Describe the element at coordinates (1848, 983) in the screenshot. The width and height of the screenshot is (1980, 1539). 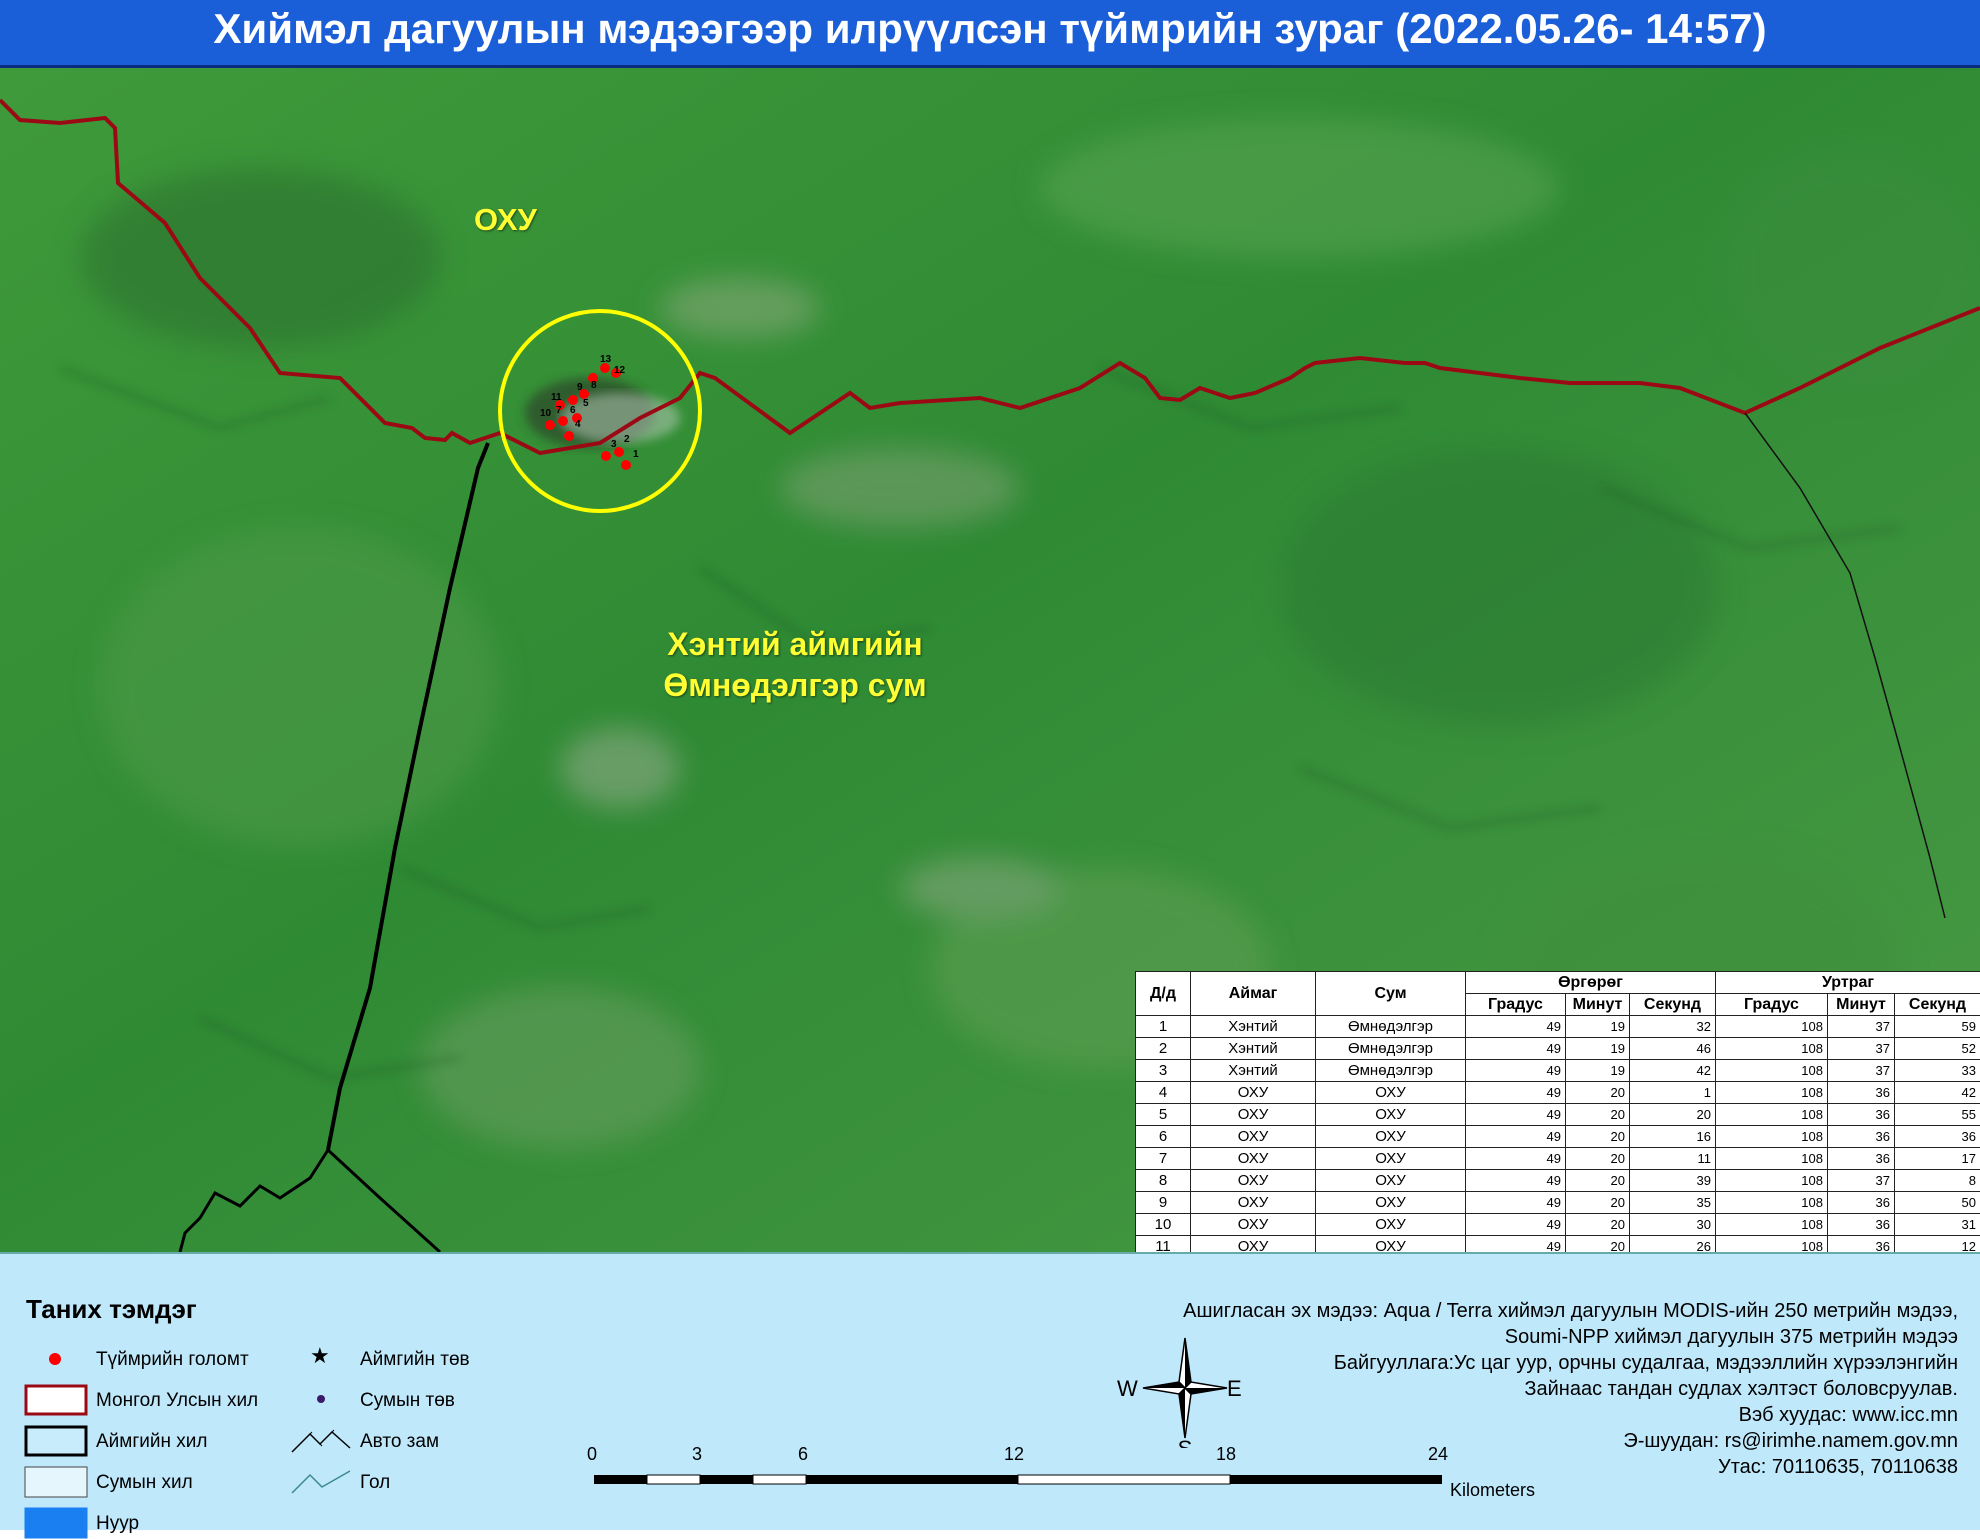
I see `header-longitude: Уртраг` at that location.